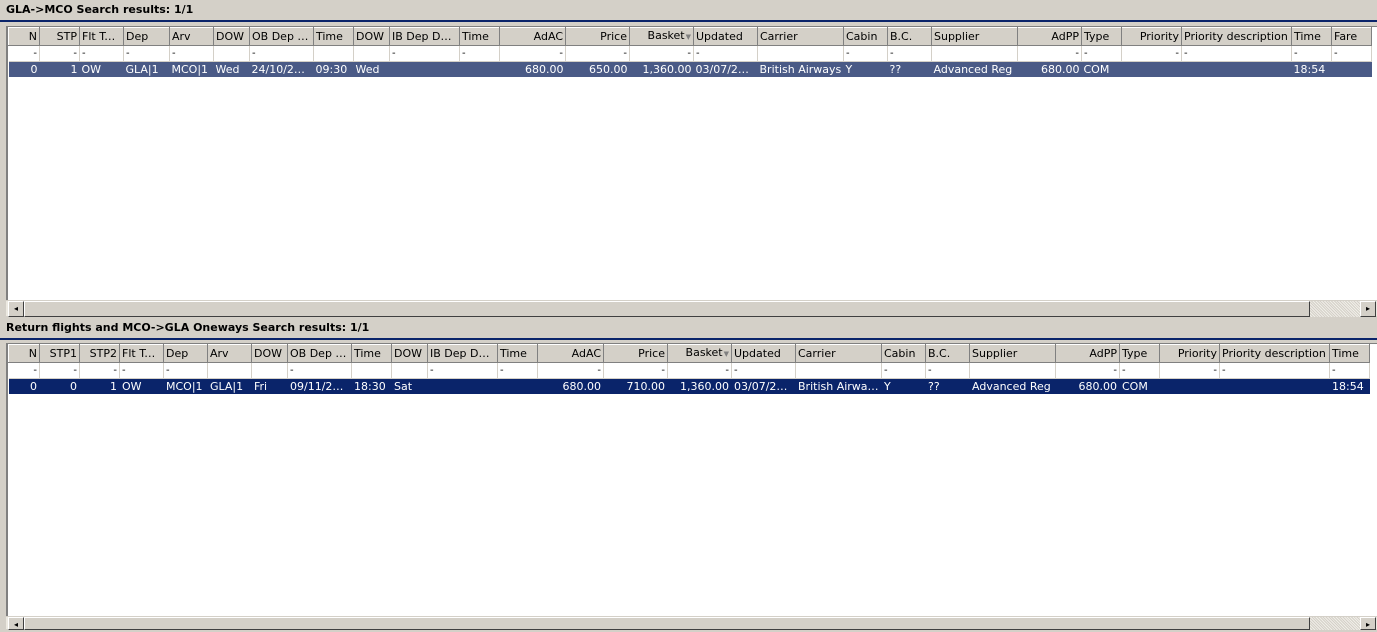  Describe the element at coordinates (1335, 309) in the screenshot. I see `scrollbar-track` at that location.